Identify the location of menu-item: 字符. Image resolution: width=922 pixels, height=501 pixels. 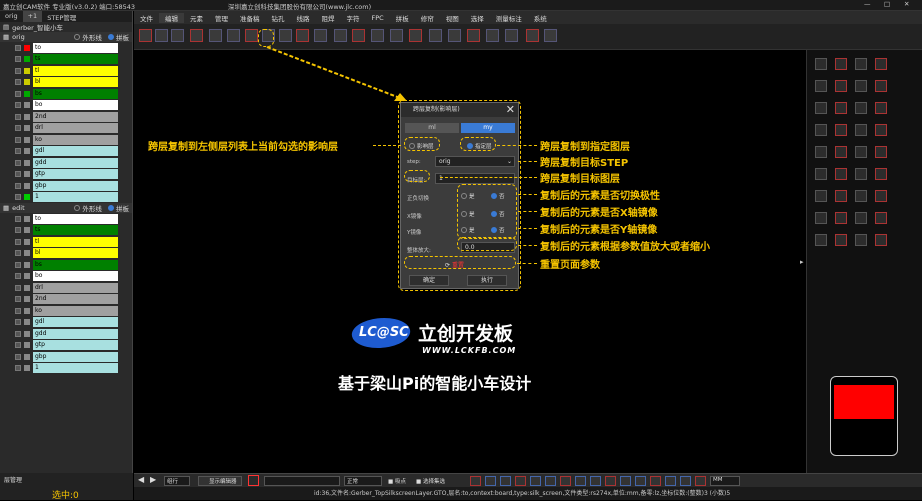
(353, 18).